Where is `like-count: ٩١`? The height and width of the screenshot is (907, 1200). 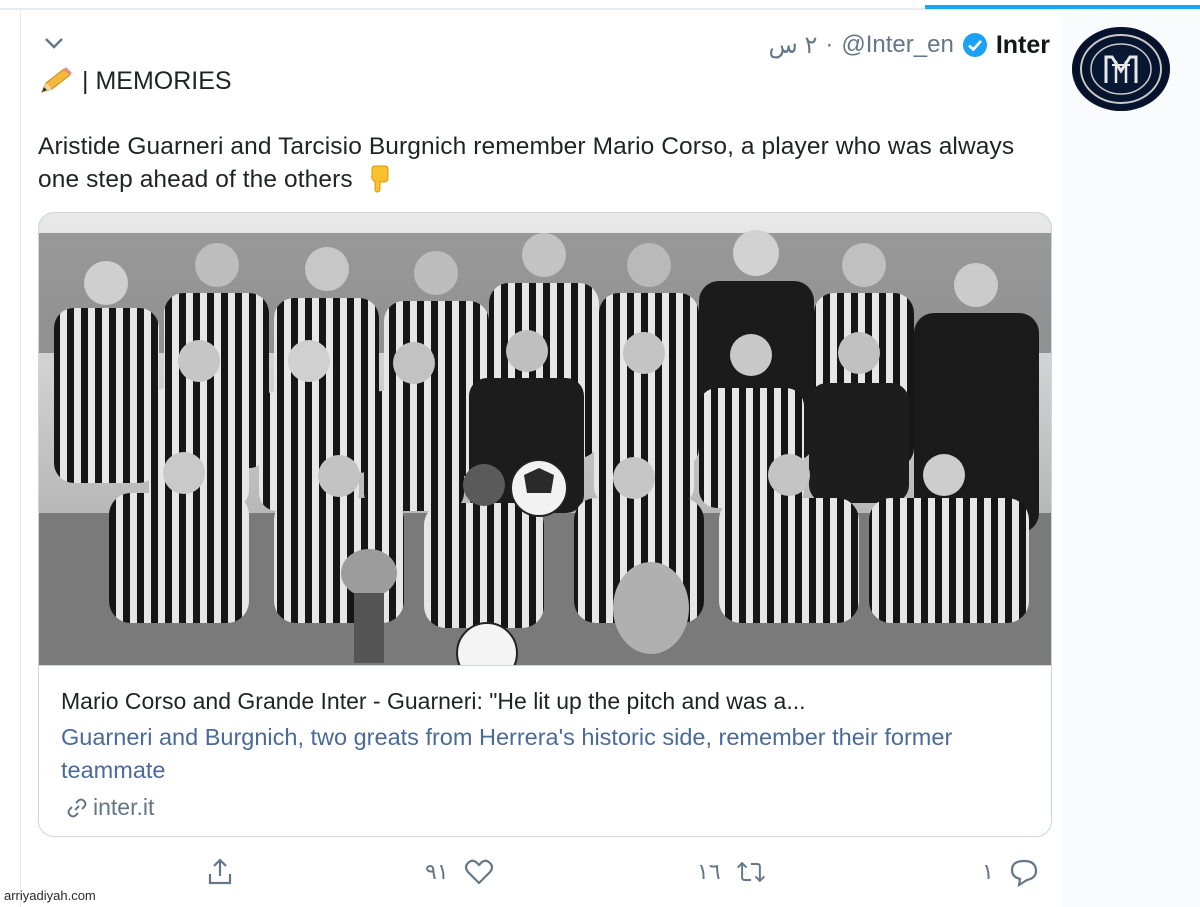 like-count: ٩١ is located at coordinates (437, 871).